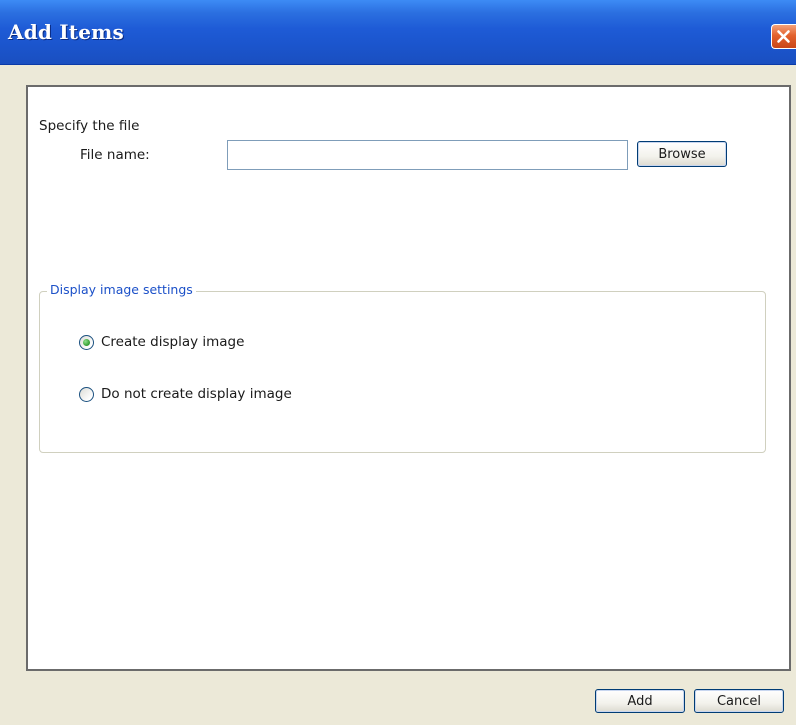 The height and width of the screenshot is (725, 796). What do you see at coordinates (115, 155) in the screenshot?
I see `file-name-label: File name:` at bounding box center [115, 155].